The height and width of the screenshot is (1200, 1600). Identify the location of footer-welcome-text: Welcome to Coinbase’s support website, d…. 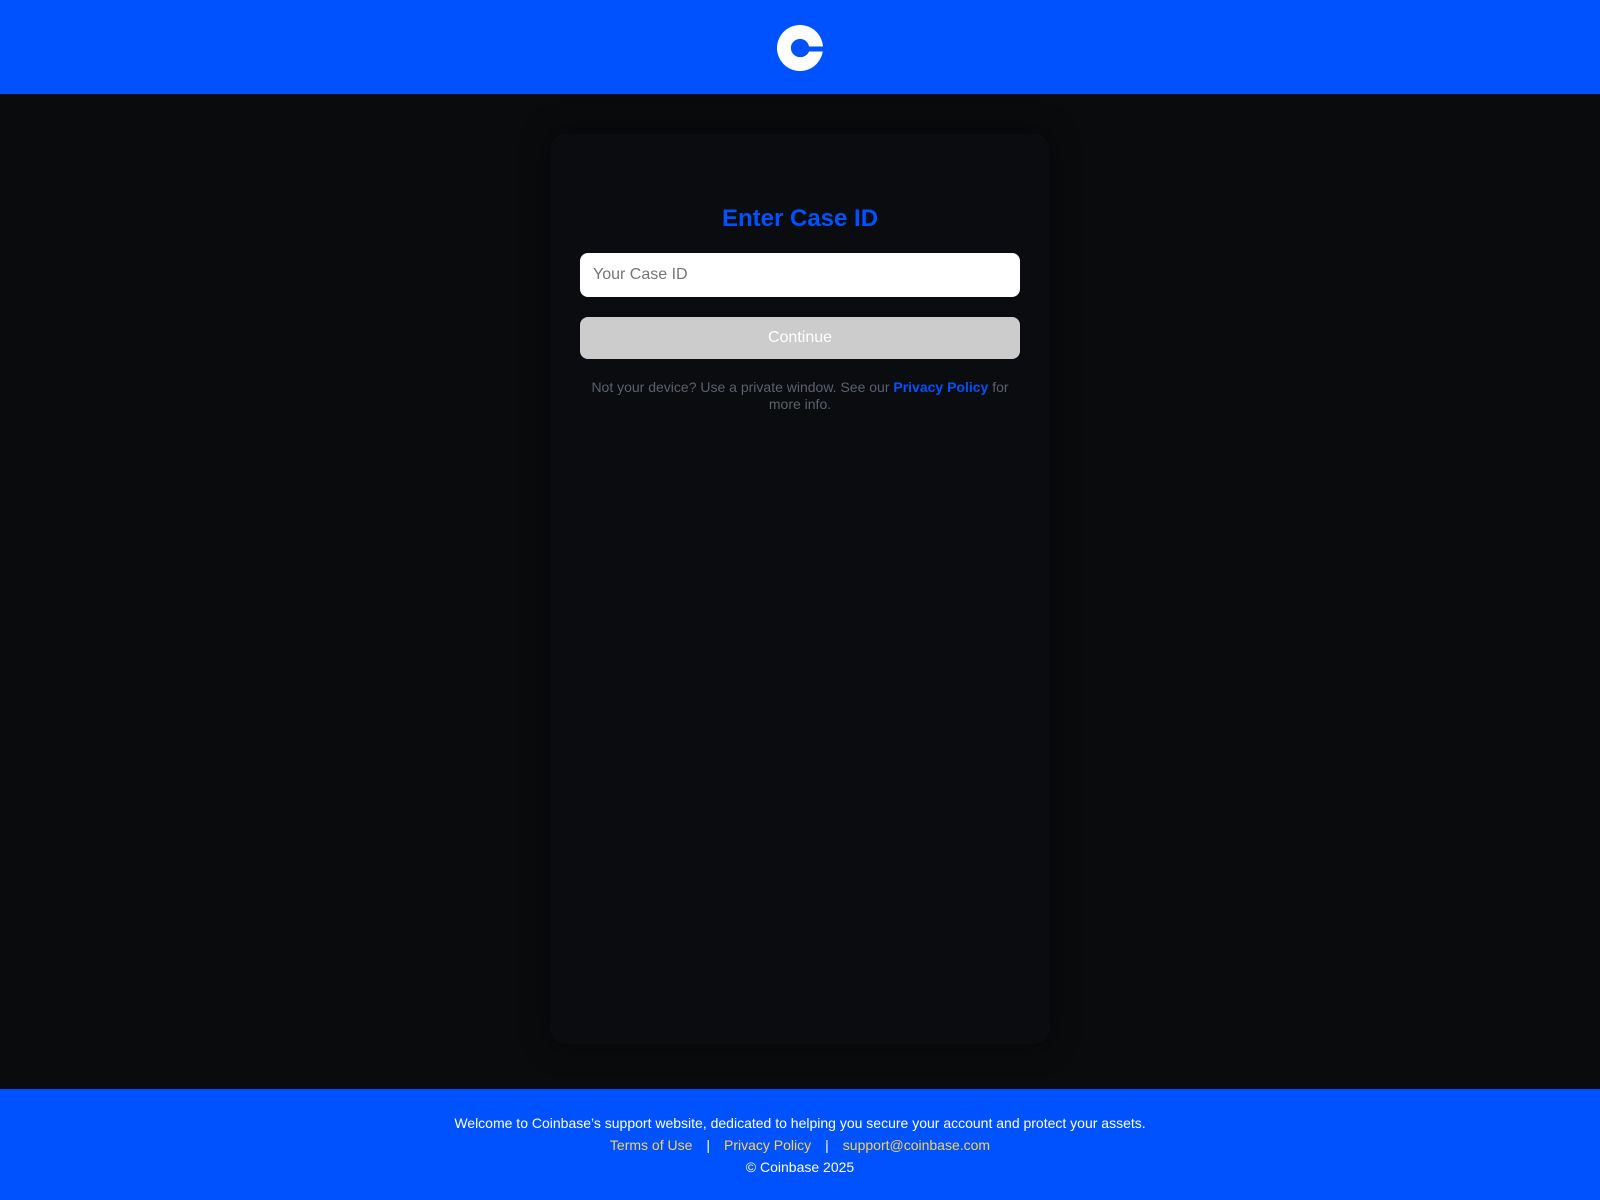
(800, 1123).